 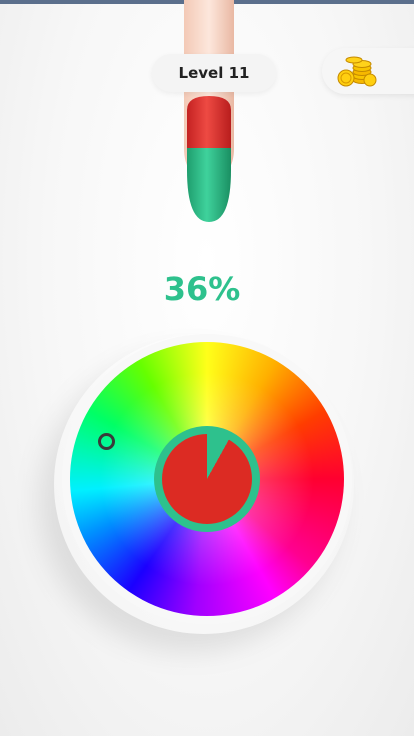 I want to click on match-percentage: 36%, so click(x=202, y=289).